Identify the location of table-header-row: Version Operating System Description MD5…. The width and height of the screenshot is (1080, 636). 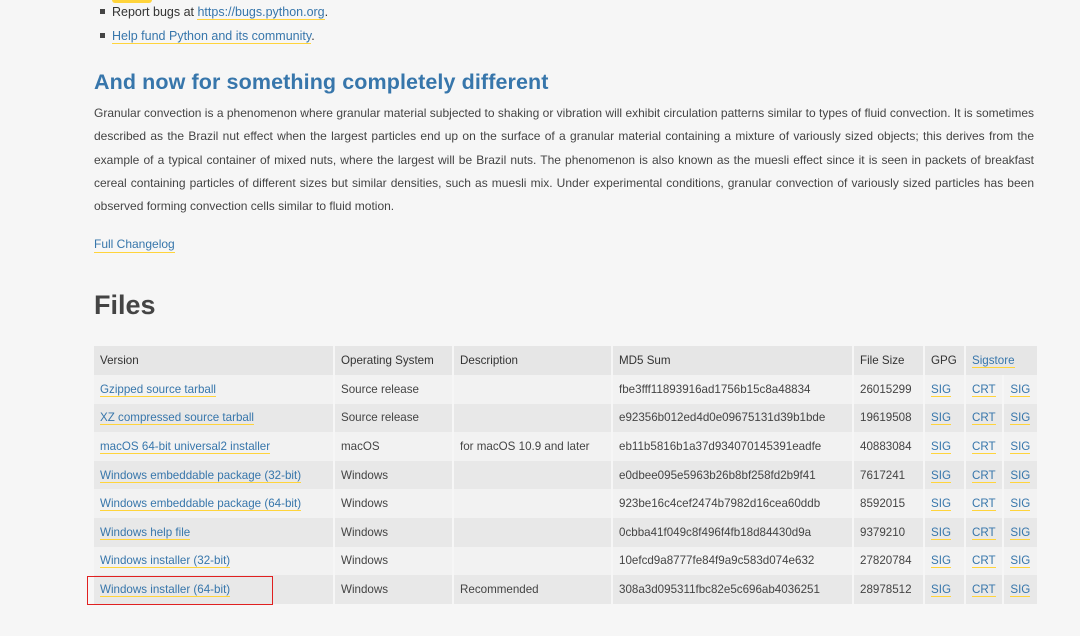
(566, 360).